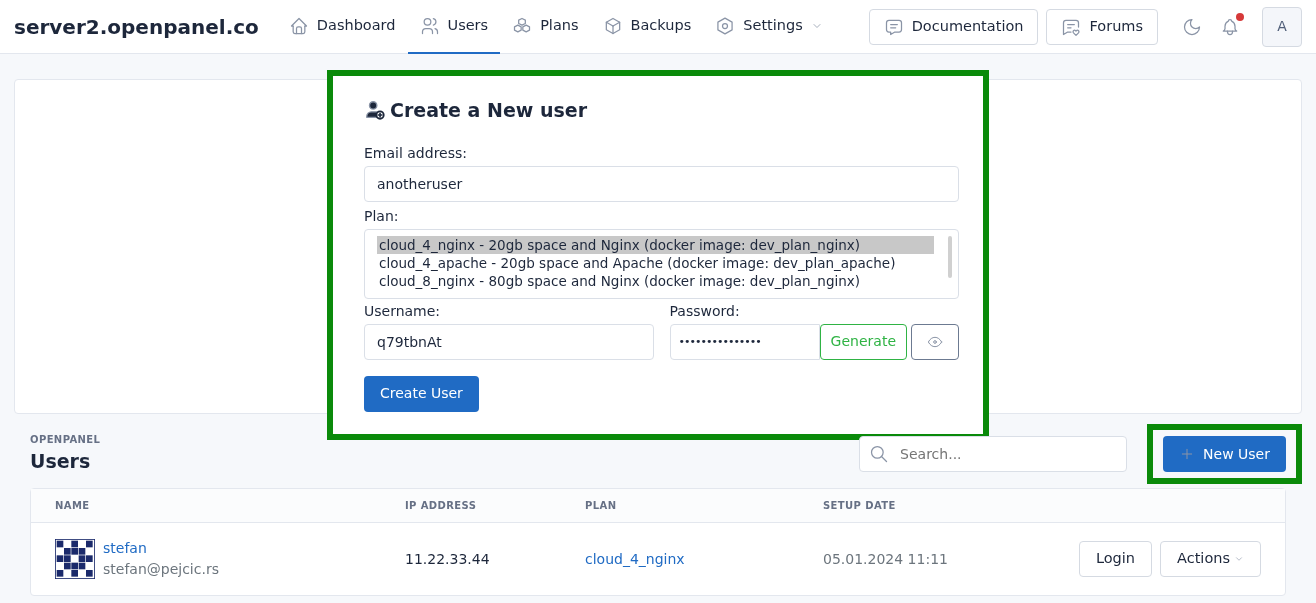  I want to click on house-icon, so click(298, 25).